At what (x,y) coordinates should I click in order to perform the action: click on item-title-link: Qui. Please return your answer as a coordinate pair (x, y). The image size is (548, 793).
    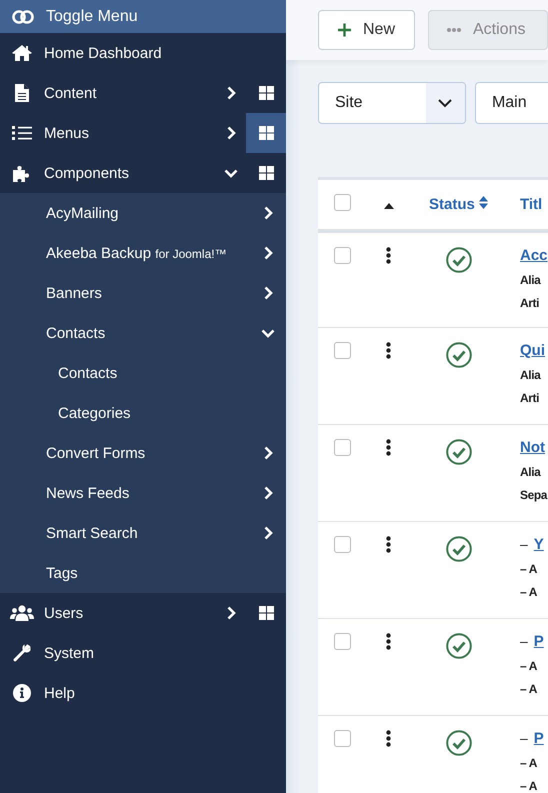
    Looking at the image, I should click on (532, 350).